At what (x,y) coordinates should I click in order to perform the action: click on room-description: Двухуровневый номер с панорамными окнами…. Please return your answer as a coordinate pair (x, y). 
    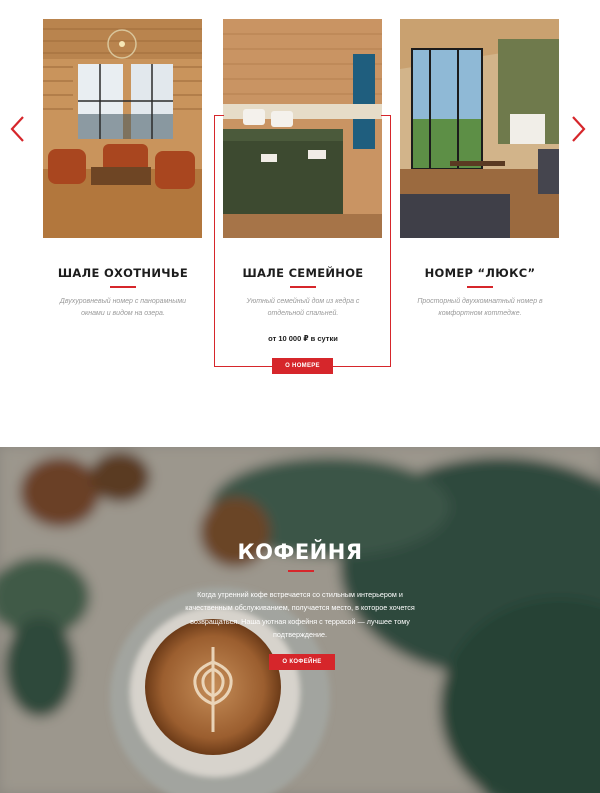
    Looking at the image, I should click on (123, 307).